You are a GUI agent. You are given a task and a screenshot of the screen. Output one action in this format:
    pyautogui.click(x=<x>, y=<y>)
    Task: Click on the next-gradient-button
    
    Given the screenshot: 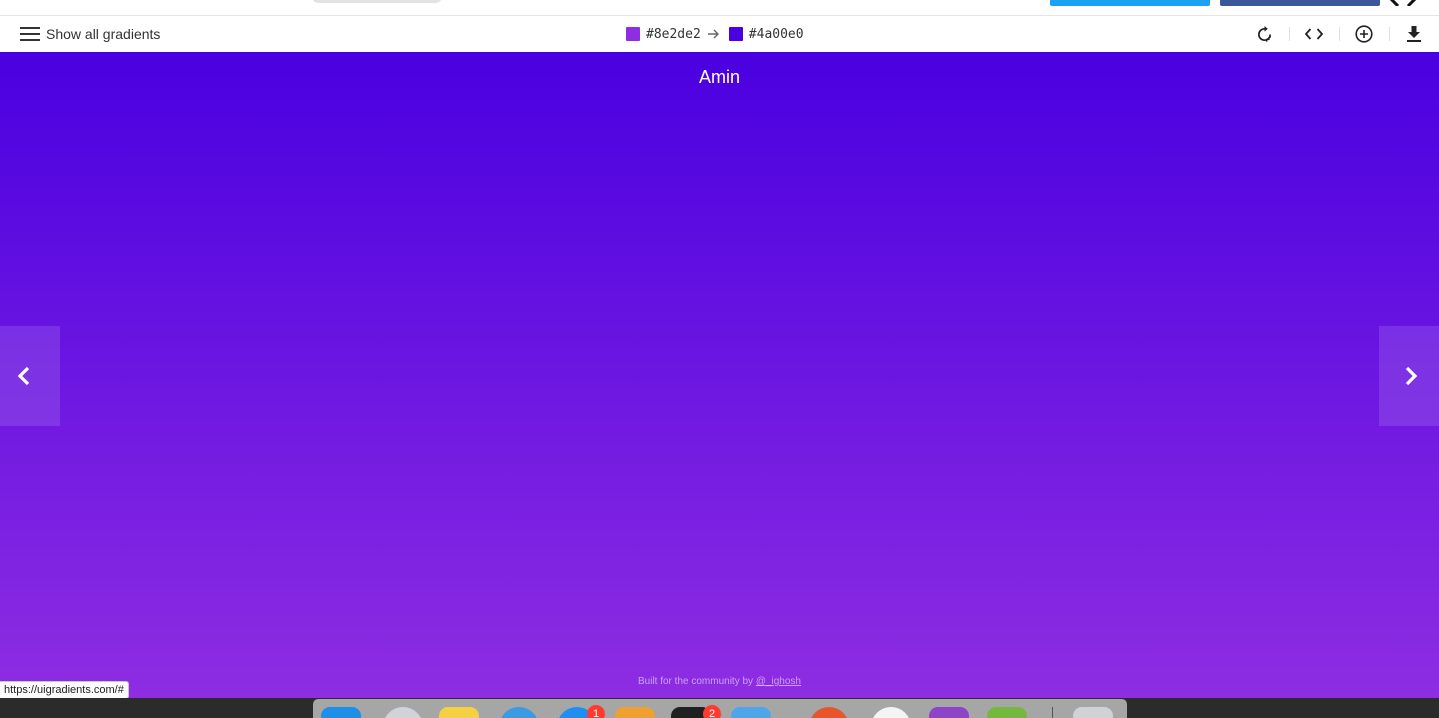 What is the action you would take?
    pyautogui.click(x=1409, y=376)
    